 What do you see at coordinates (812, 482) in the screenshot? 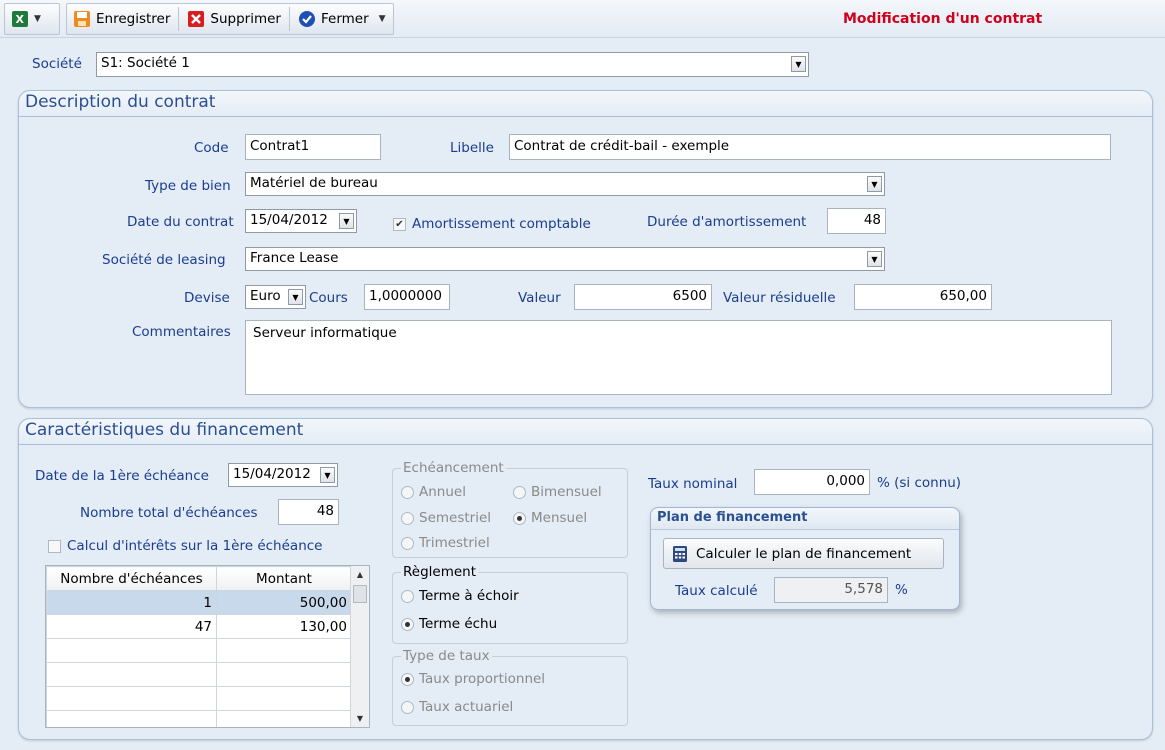
I see `taux-nominal-input: 0,000` at bounding box center [812, 482].